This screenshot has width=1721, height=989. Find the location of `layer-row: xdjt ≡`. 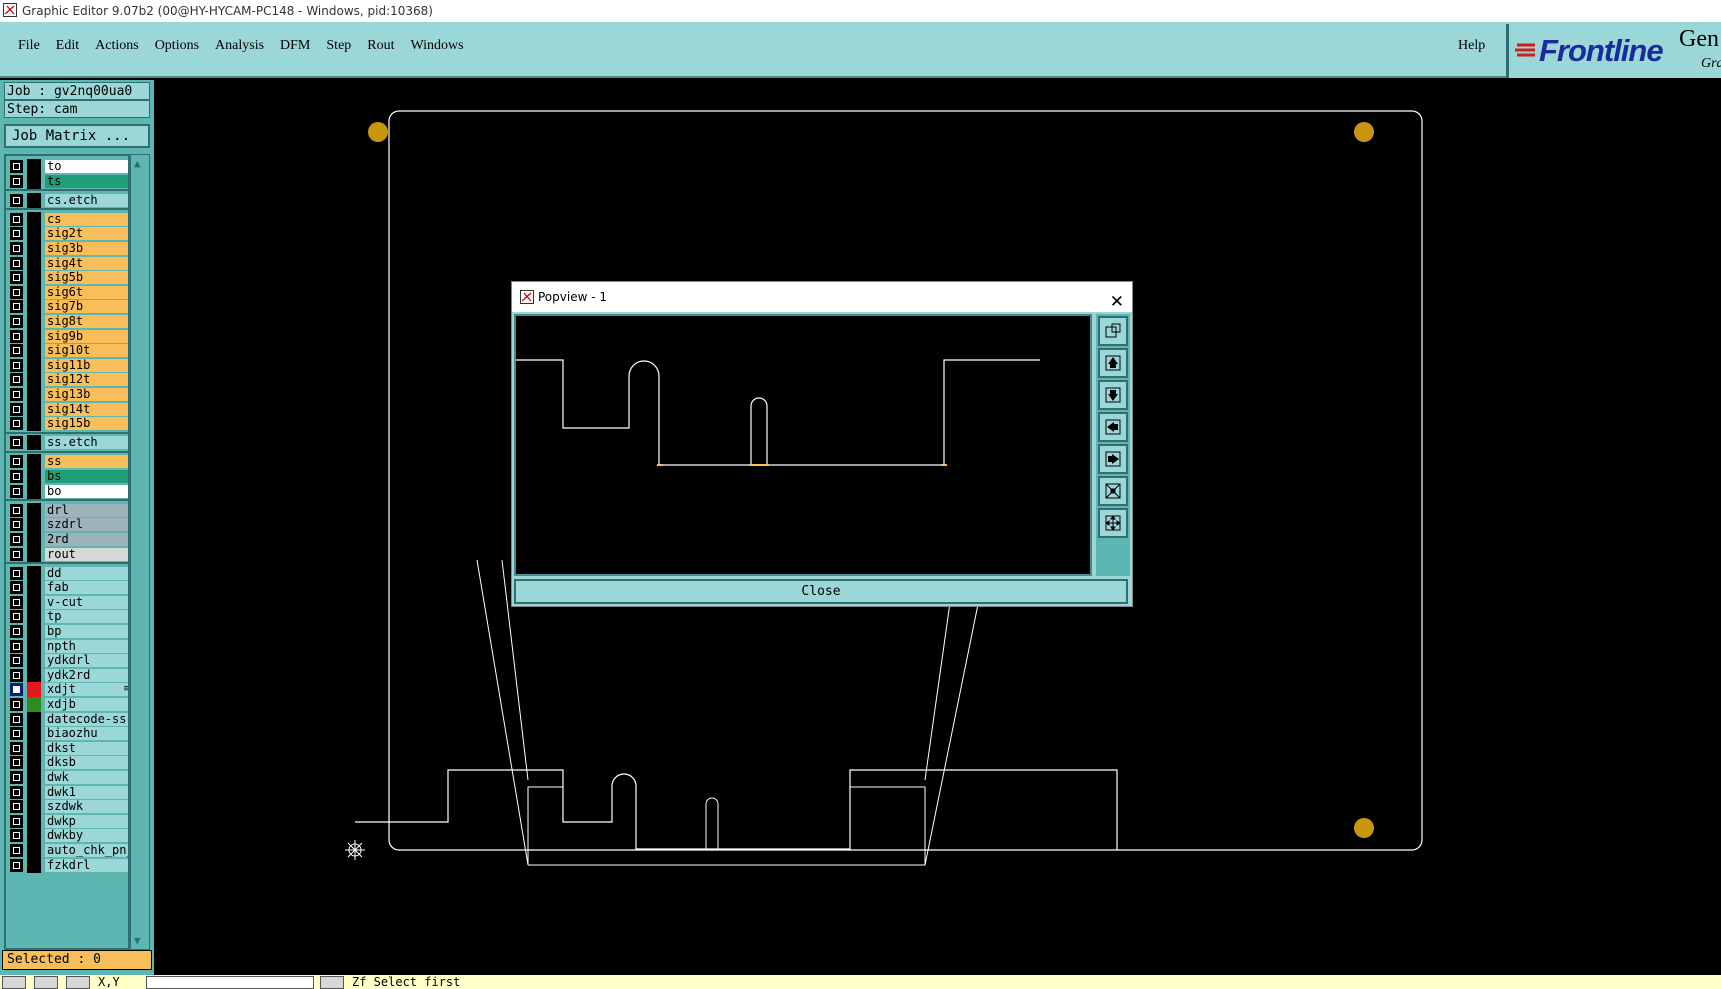

layer-row: xdjt ≡ is located at coordinates (68, 690).